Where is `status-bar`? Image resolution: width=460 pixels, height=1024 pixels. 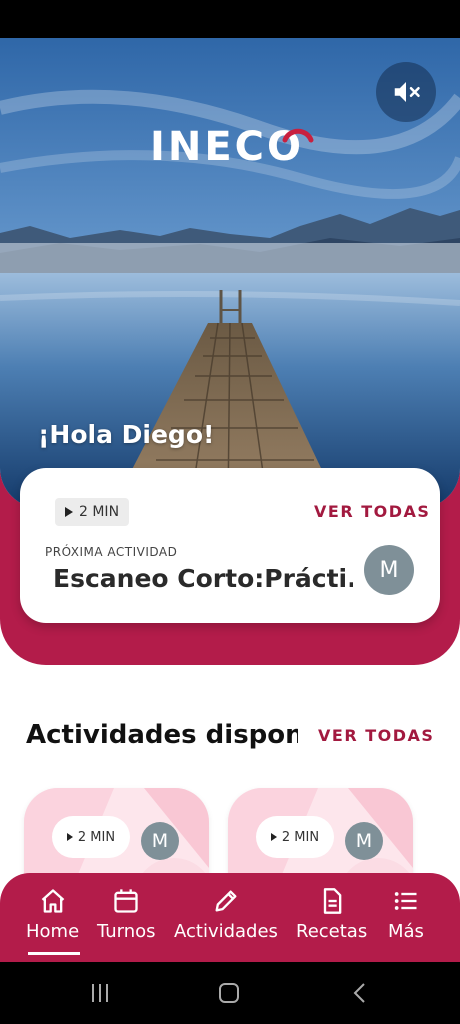 status-bar is located at coordinates (230, 19).